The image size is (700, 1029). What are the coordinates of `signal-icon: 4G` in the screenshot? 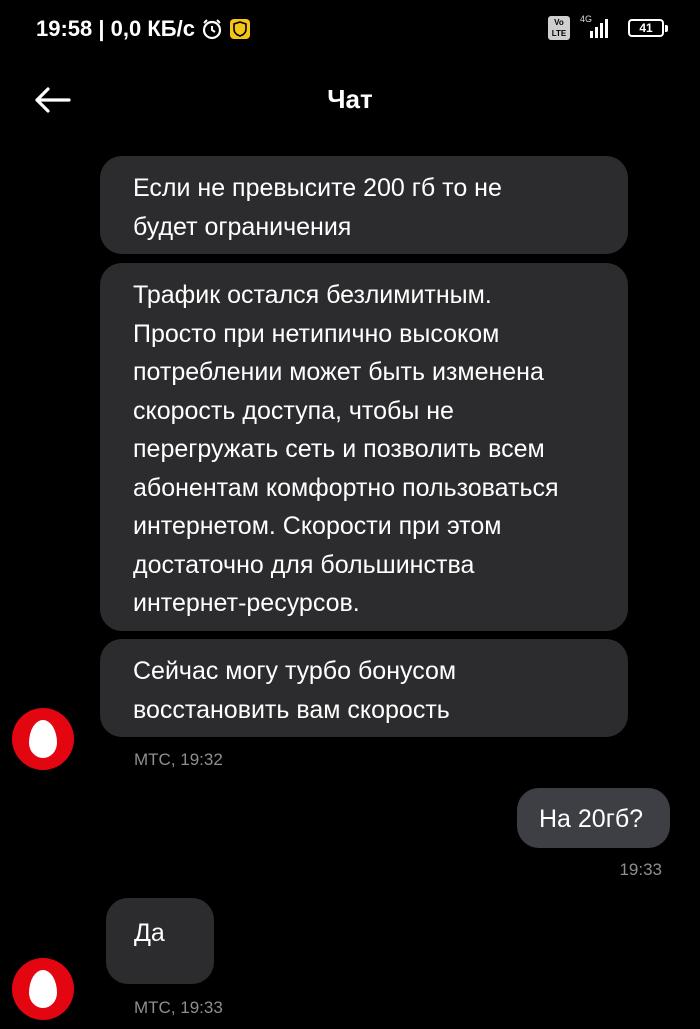 It's located at (599, 27).